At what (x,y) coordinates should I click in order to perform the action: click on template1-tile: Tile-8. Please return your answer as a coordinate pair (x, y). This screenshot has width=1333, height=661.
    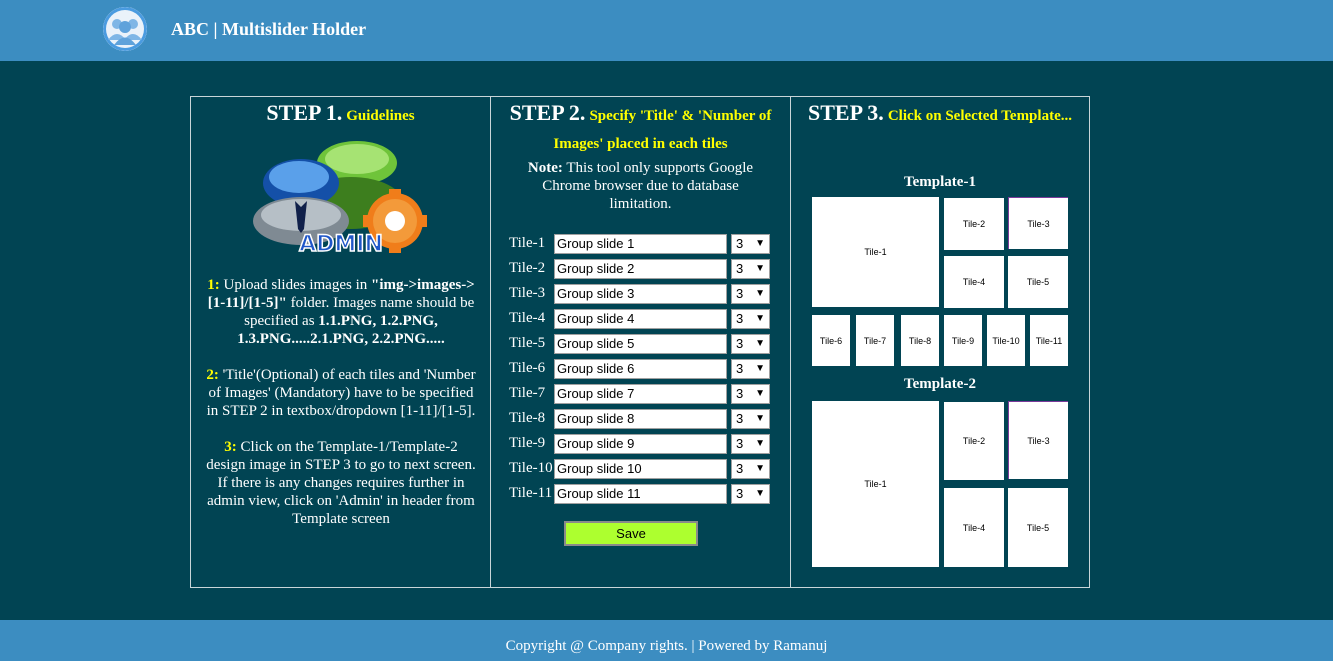
    Looking at the image, I should click on (920, 340).